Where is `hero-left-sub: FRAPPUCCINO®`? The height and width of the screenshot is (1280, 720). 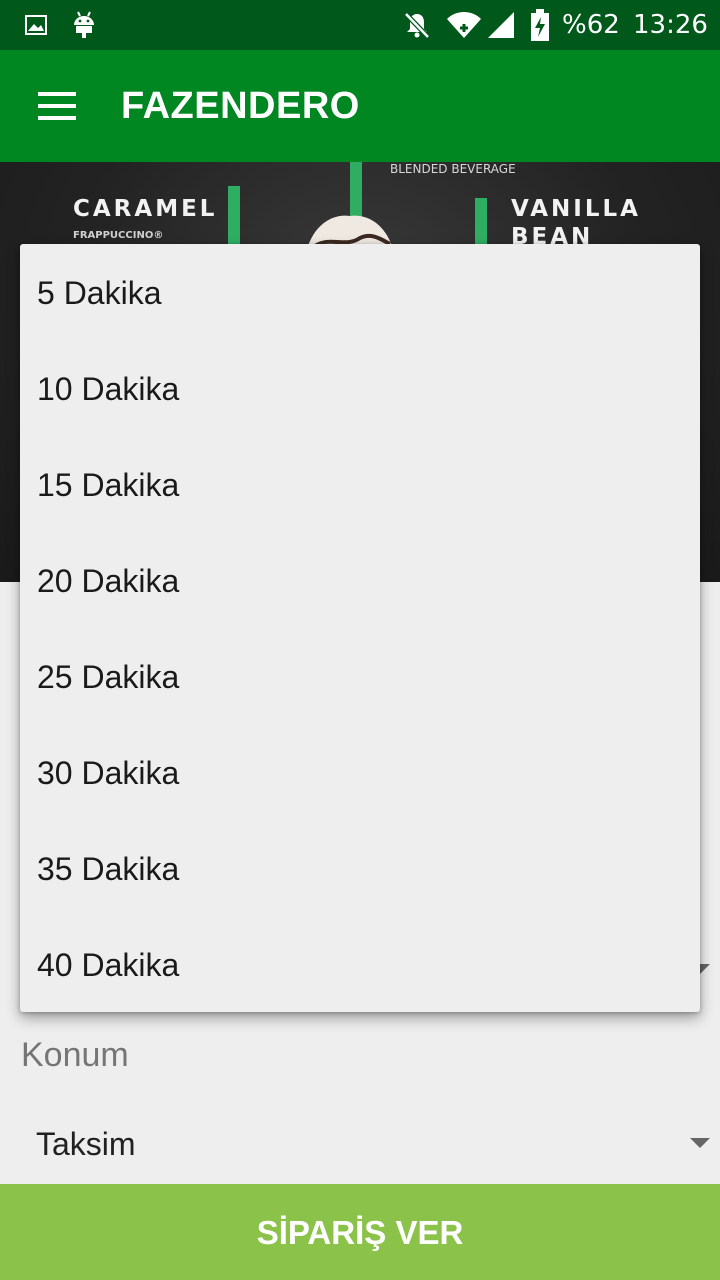
hero-left-sub: FRAPPUCCINO® is located at coordinates (118, 235).